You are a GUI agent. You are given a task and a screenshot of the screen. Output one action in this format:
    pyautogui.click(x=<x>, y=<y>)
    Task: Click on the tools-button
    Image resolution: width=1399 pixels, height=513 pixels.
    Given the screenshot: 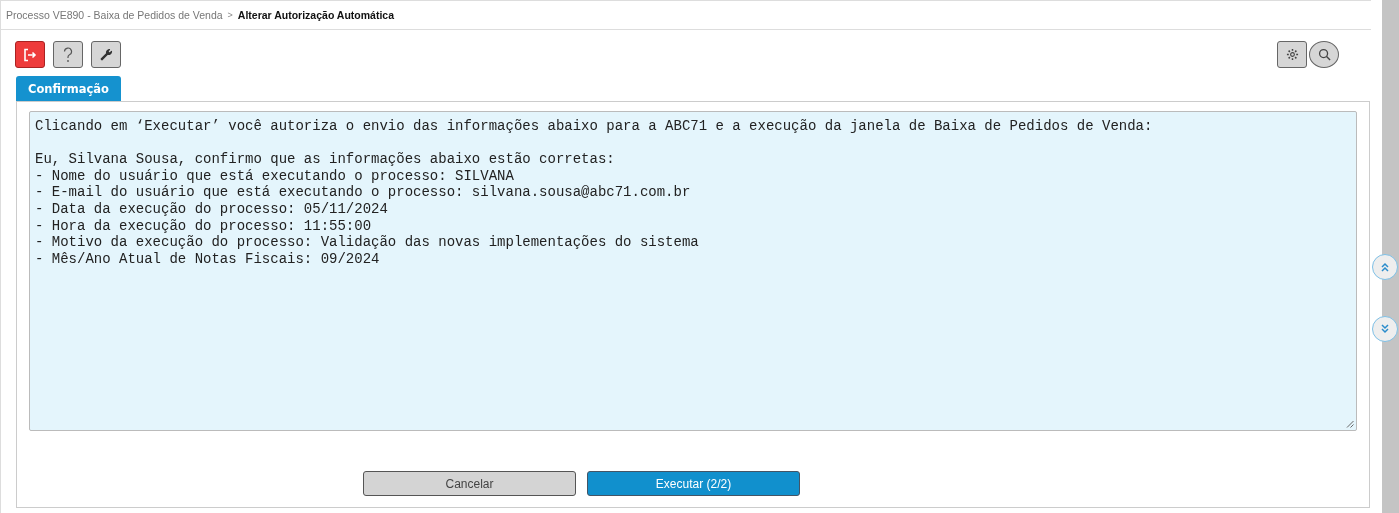 What is the action you would take?
    pyautogui.click(x=106, y=54)
    